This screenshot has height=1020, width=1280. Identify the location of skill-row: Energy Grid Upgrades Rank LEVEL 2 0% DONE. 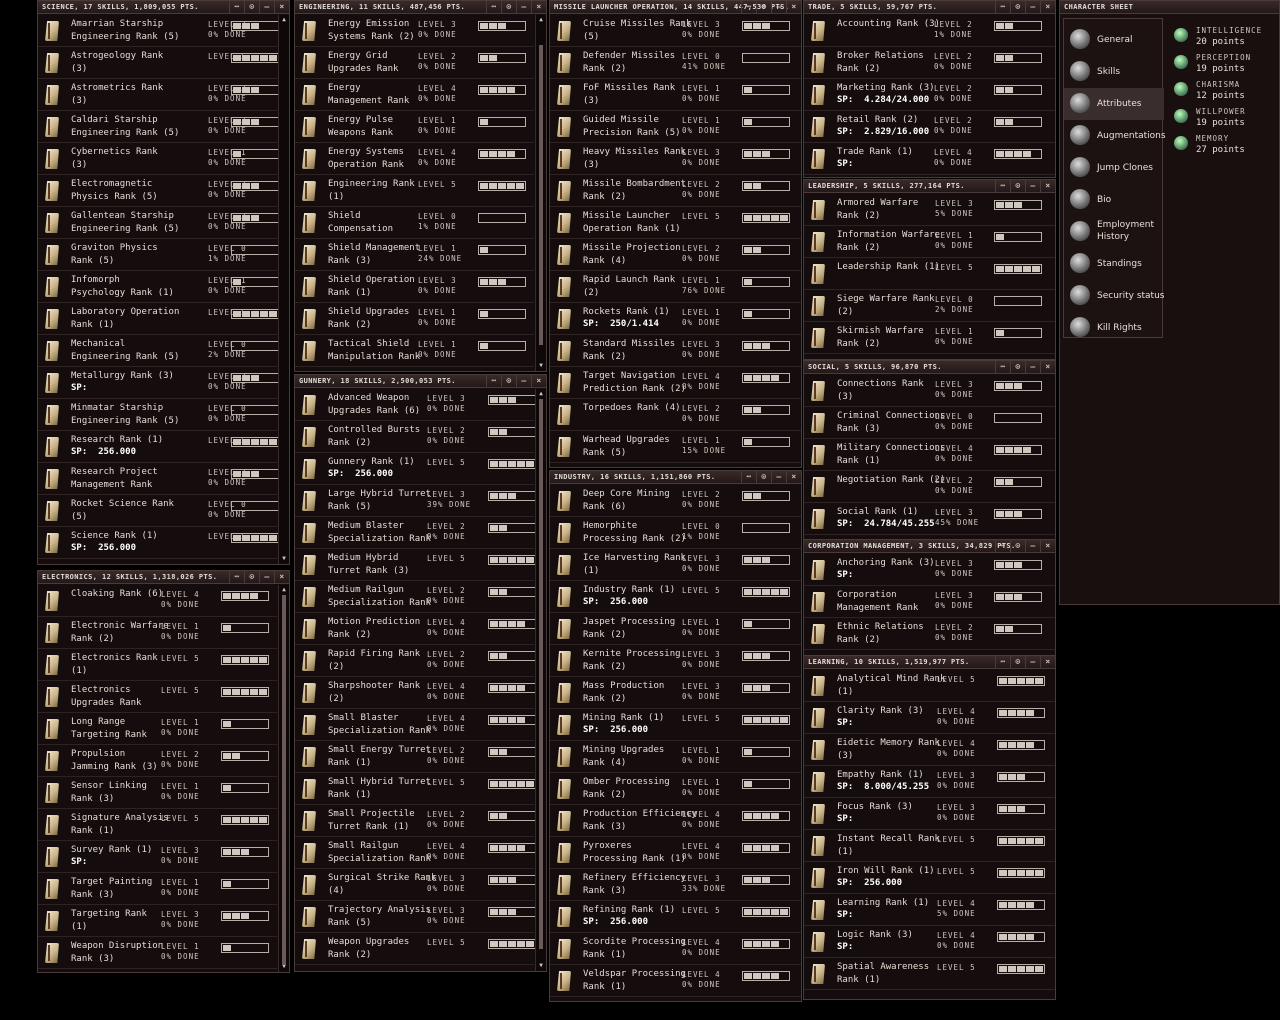
(414, 63).